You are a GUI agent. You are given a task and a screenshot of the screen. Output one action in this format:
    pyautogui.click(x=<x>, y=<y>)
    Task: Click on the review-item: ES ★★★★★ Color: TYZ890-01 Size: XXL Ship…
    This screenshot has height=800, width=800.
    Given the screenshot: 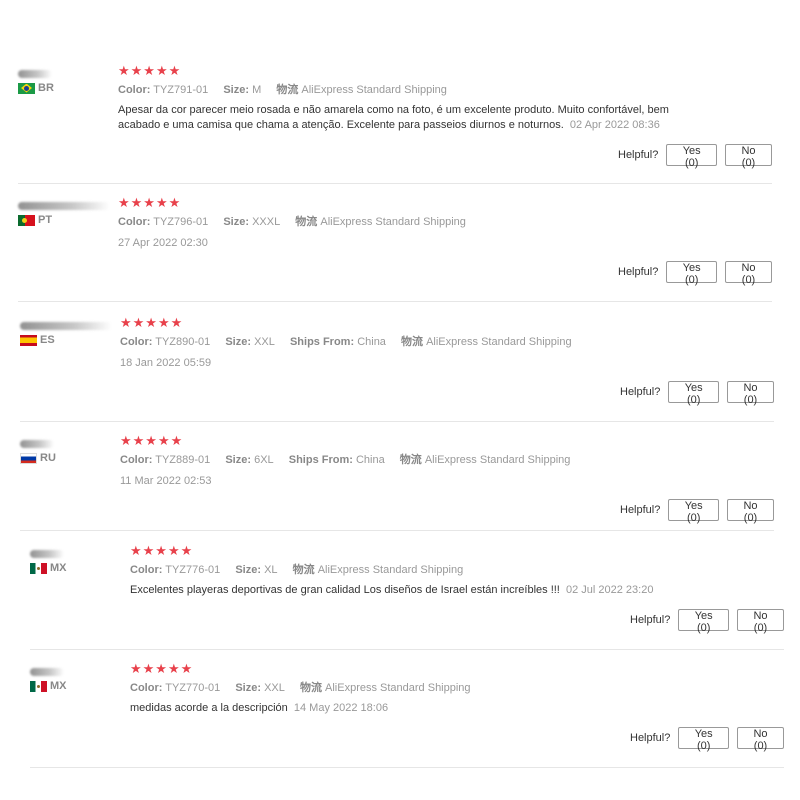 What is the action you would take?
    pyautogui.click(x=397, y=369)
    